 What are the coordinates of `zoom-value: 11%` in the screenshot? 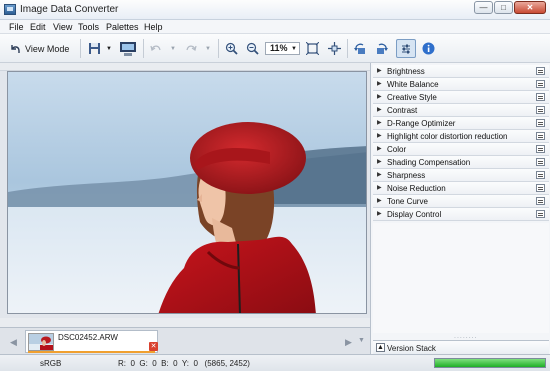 It's located at (279, 48).